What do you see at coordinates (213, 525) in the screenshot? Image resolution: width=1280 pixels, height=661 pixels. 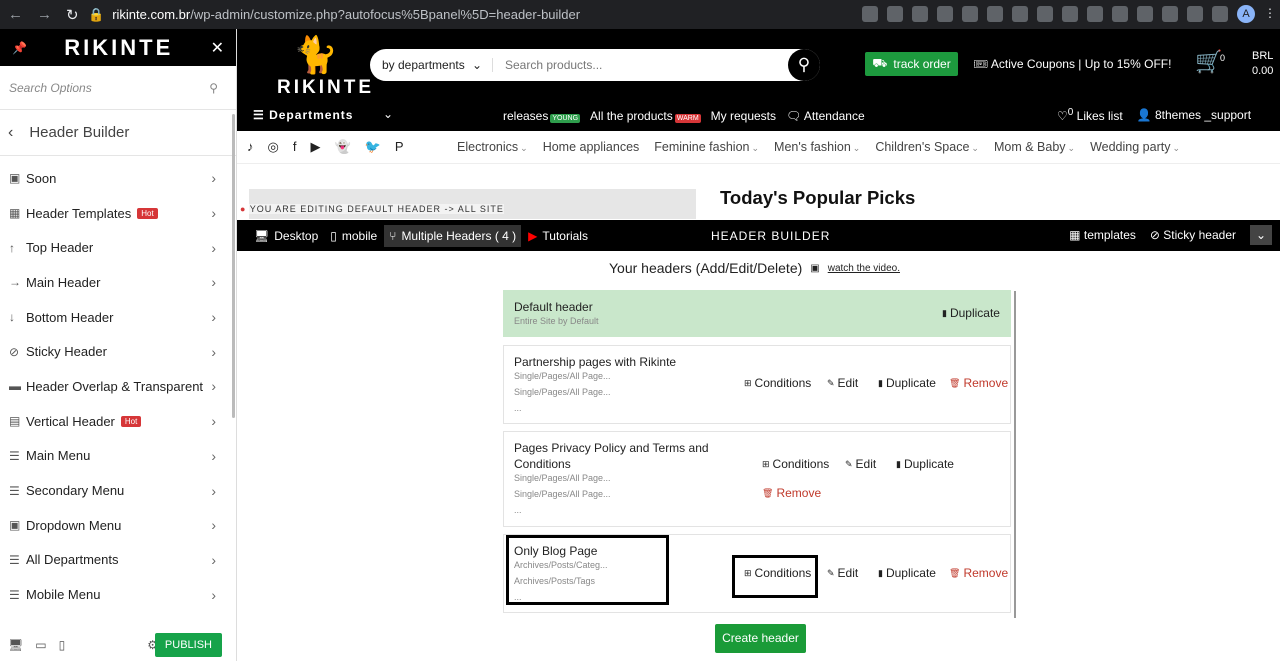 I see `chevron-right-icon: ›` at bounding box center [213, 525].